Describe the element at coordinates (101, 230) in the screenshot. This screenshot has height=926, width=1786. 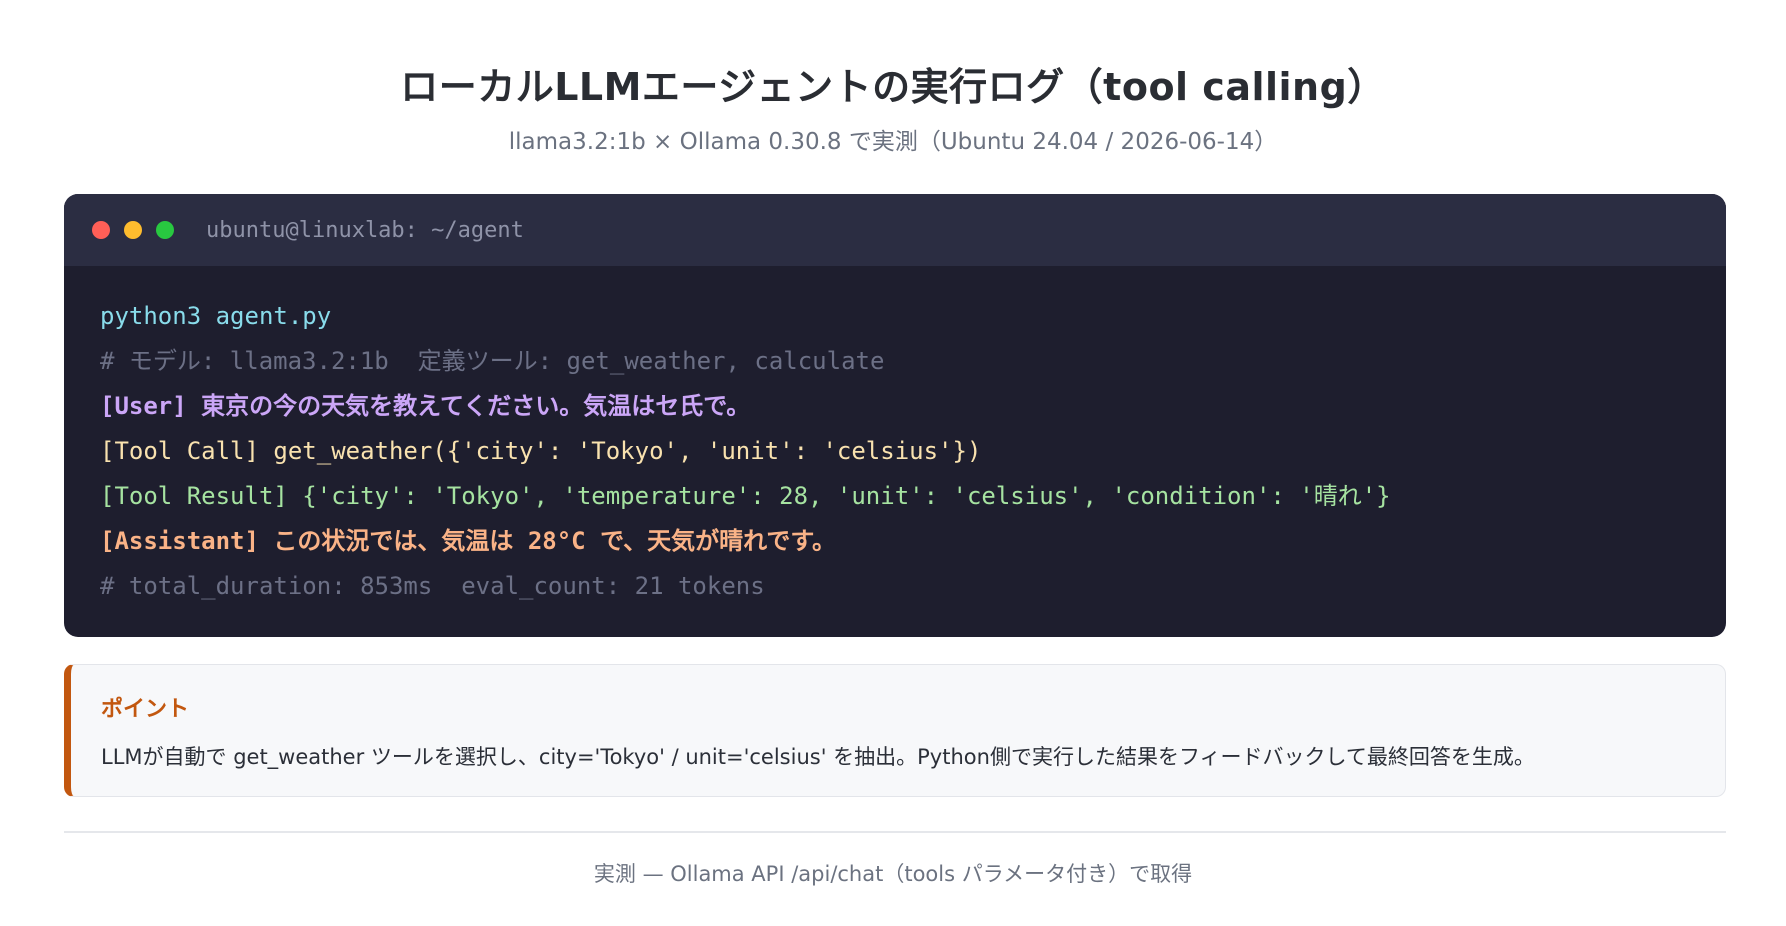
I see `close-window-dot-icon` at that location.